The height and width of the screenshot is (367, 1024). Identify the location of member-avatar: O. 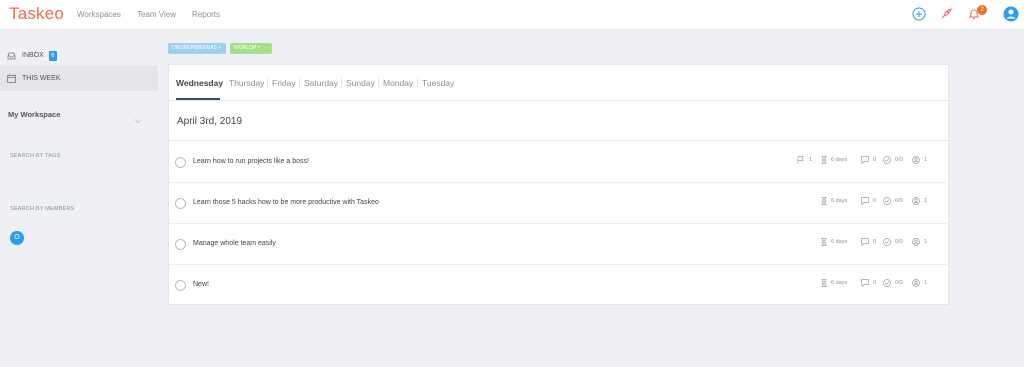
(17, 238).